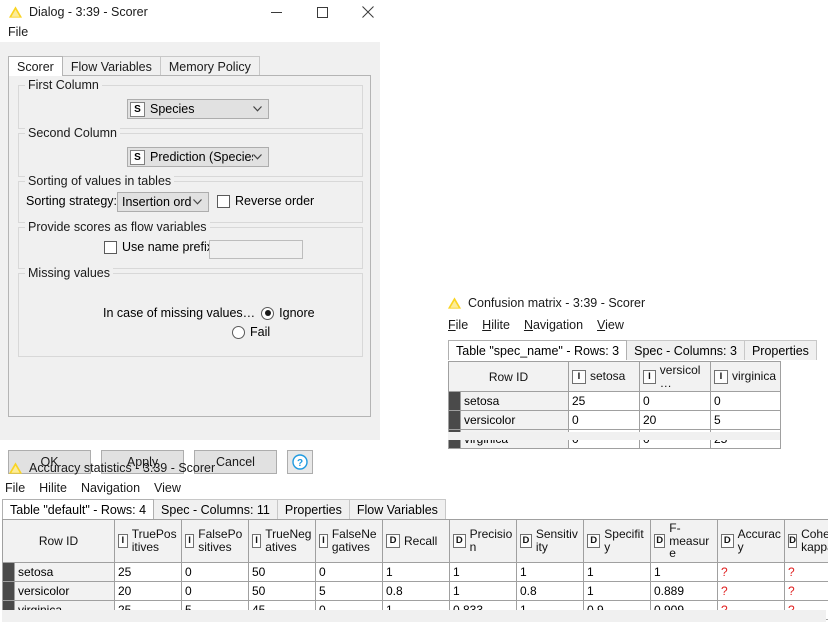  I want to click on scorer-dialog-menubar: File, so click(18, 32).